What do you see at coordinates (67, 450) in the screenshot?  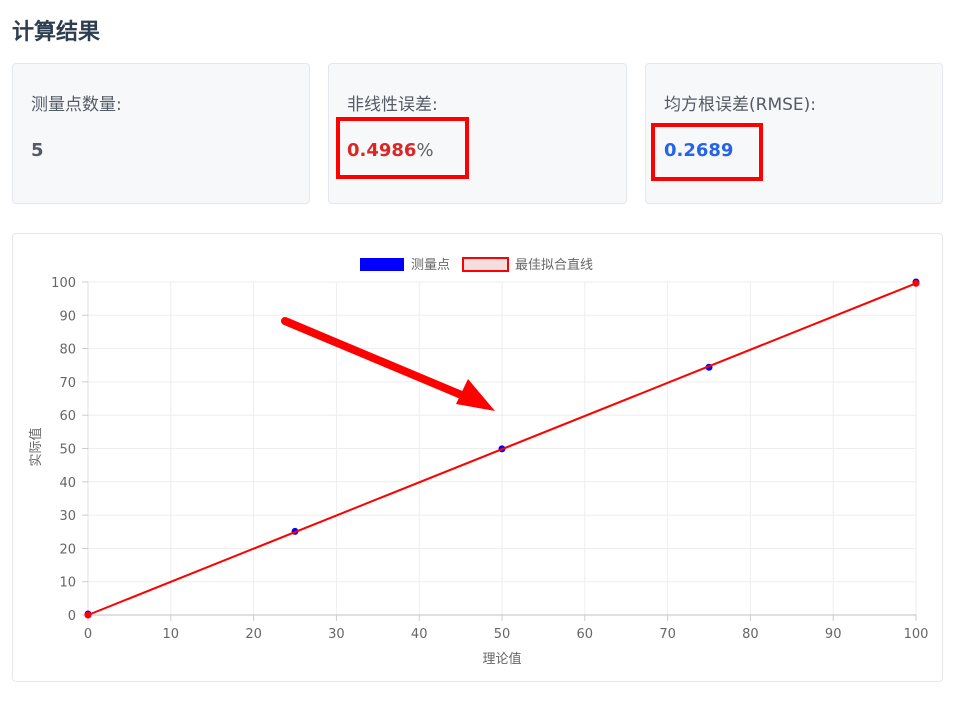 I see `y-tick-label: 50` at bounding box center [67, 450].